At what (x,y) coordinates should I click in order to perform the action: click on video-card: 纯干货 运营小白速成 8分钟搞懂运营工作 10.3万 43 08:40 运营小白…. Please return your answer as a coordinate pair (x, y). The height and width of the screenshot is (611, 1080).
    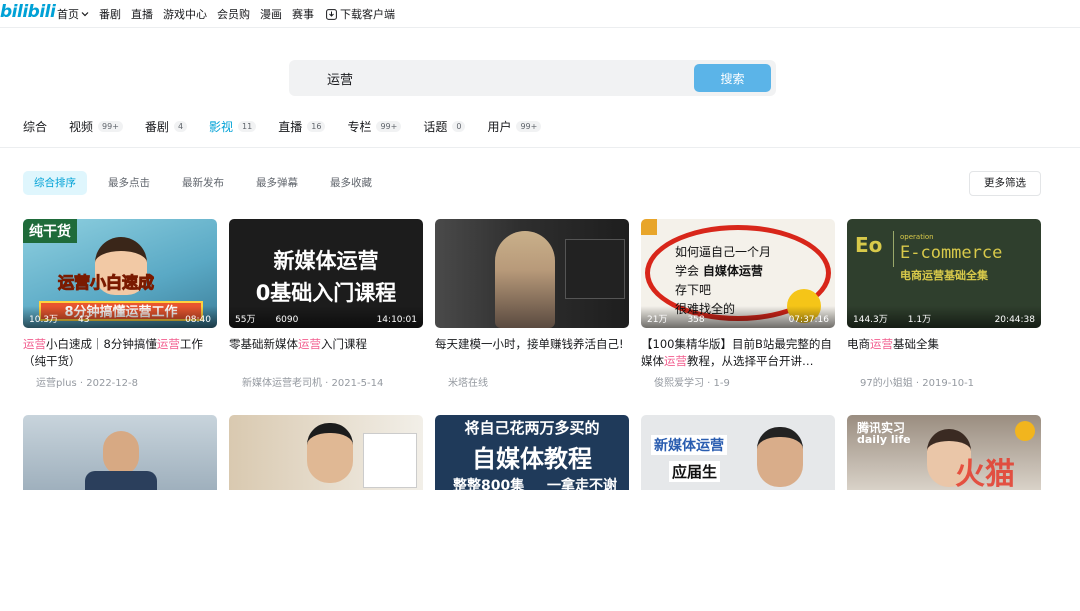
    Looking at the image, I should click on (120, 317).